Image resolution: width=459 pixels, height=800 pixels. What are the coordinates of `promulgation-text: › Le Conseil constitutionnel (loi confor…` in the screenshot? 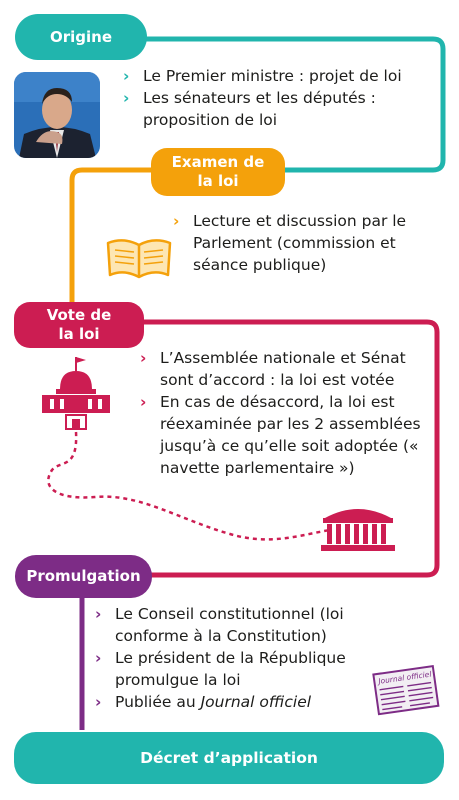 It's located at (245, 658).